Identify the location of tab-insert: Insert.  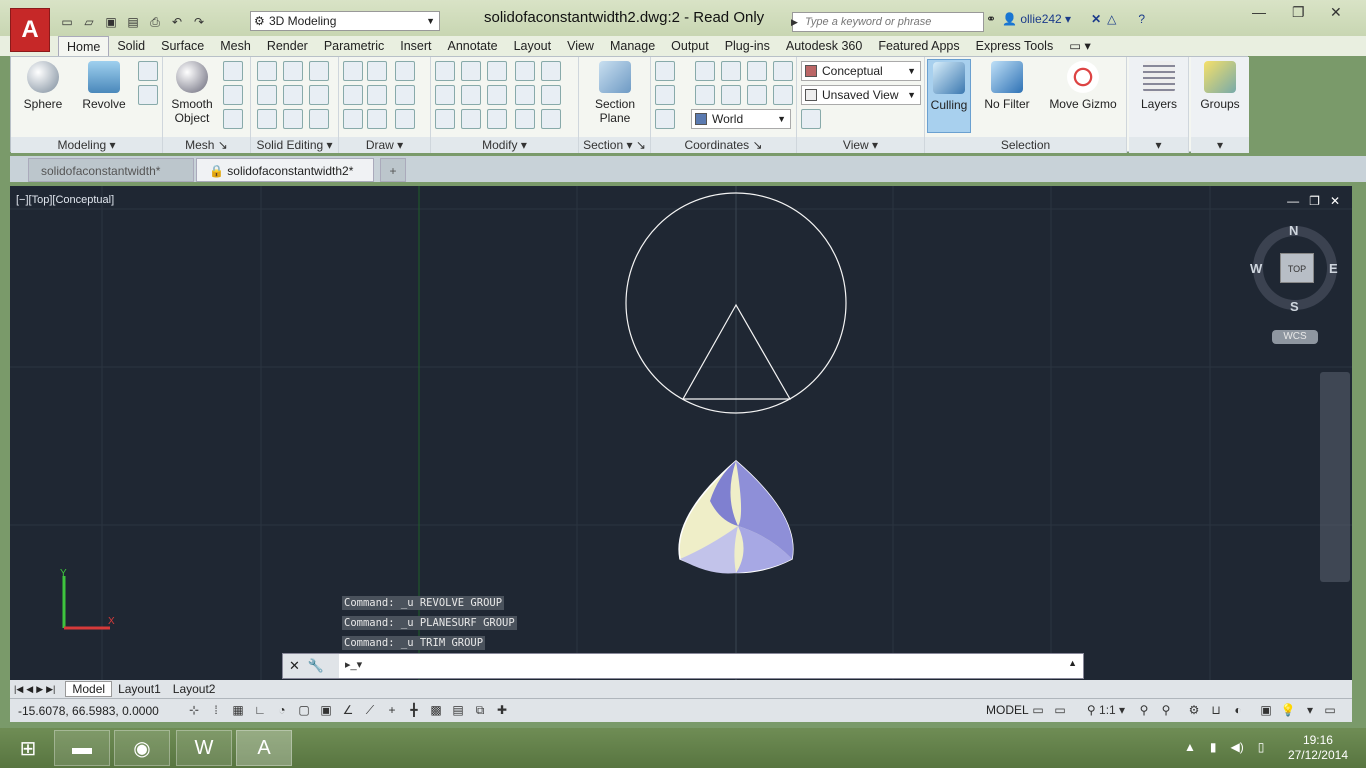
(415, 46).